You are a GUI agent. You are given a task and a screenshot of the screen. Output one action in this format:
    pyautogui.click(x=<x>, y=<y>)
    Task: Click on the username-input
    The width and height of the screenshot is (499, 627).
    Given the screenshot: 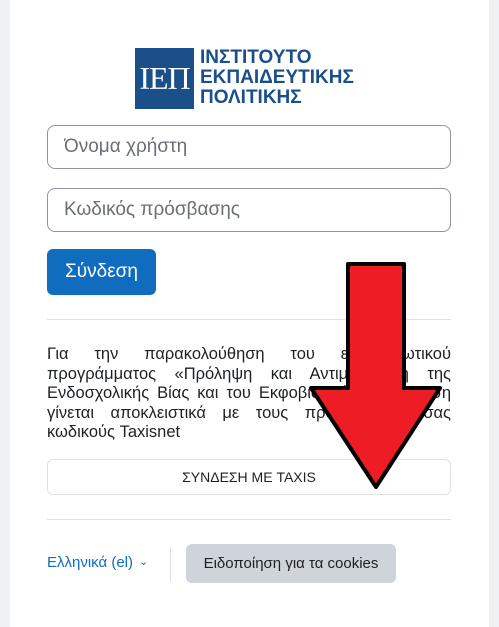 What is the action you would take?
    pyautogui.click(x=249, y=147)
    